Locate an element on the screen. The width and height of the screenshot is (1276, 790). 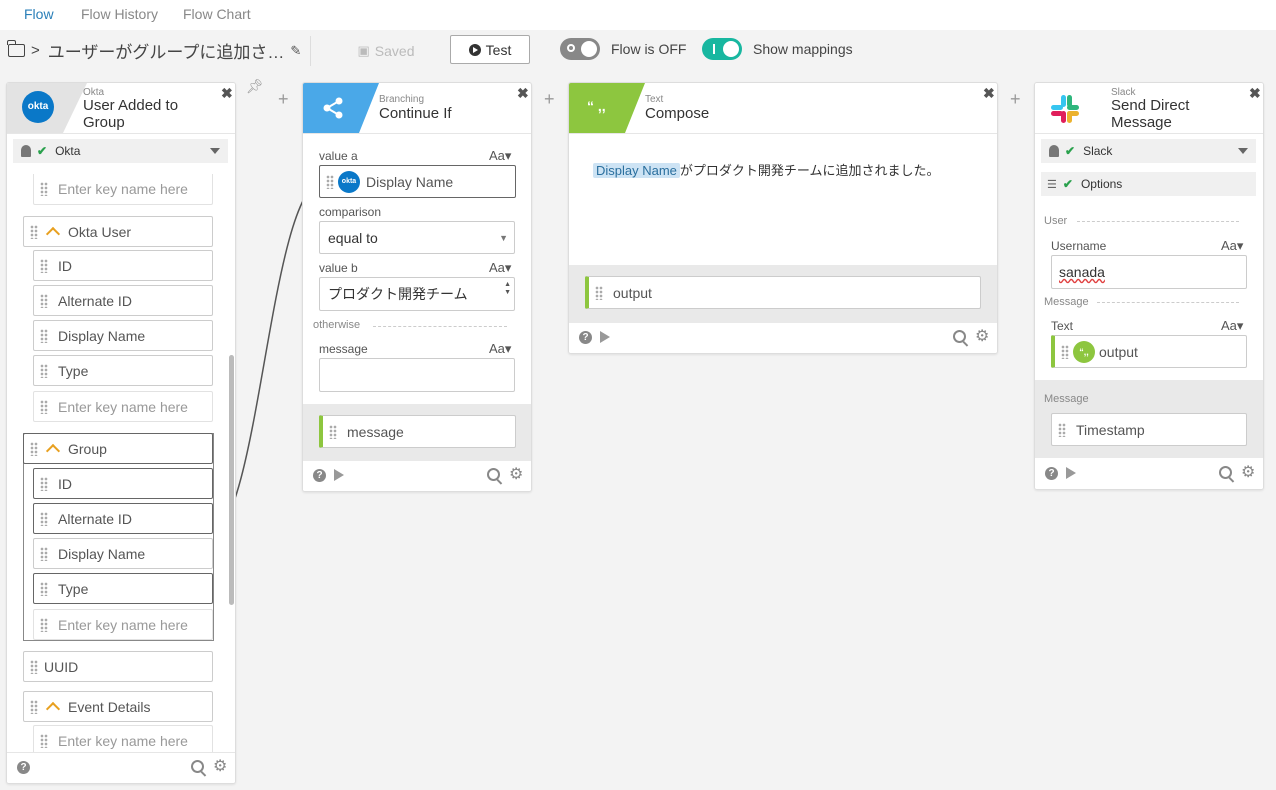
okta-user-group: Okta User is located at coordinates (118, 231).